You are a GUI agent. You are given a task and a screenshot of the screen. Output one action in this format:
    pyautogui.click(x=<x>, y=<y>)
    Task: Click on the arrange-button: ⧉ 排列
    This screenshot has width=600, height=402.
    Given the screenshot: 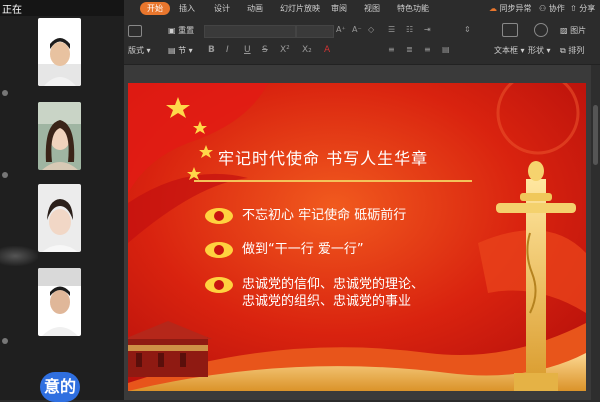 What is the action you would take?
    pyautogui.click(x=572, y=50)
    